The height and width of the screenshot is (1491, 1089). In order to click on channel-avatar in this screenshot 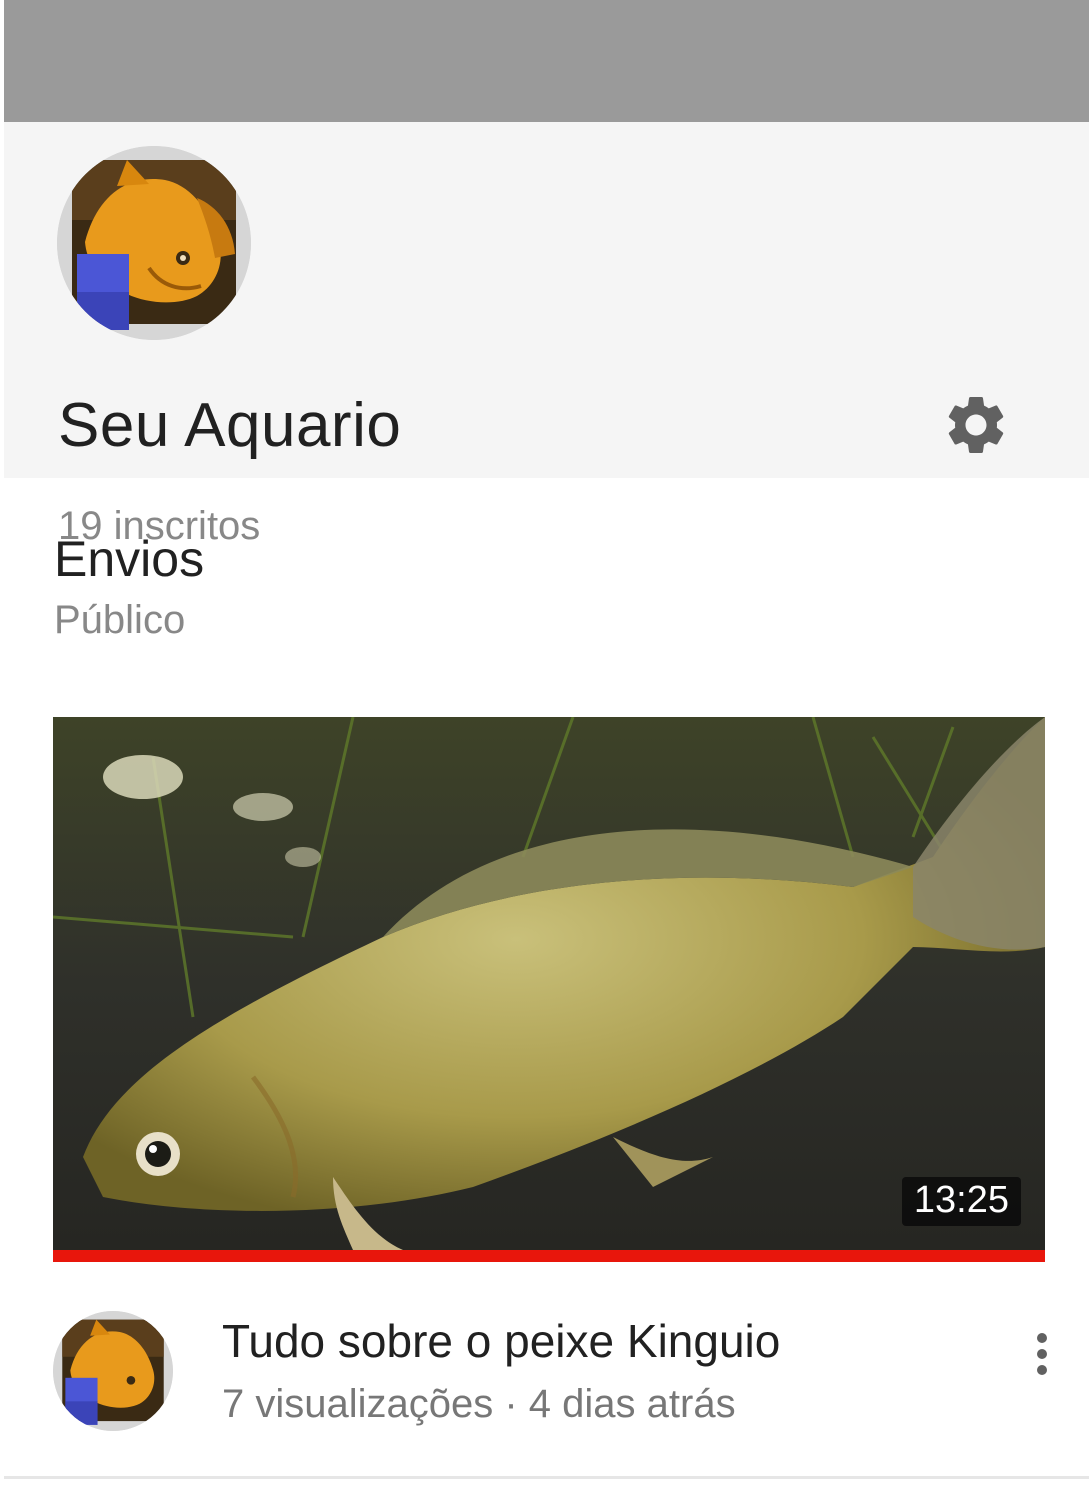, I will do `click(154, 243)`.